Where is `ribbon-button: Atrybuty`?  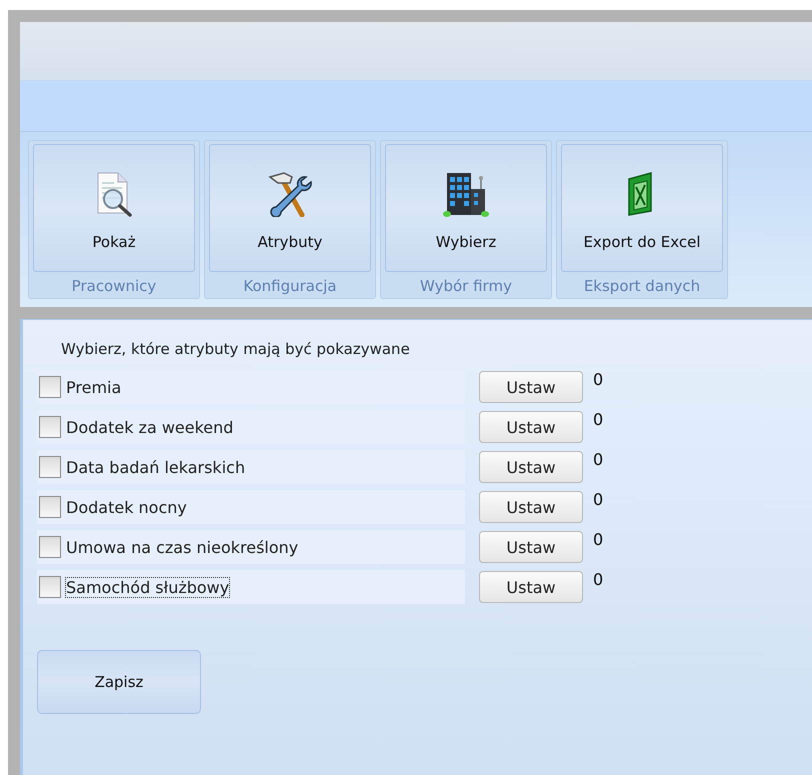
ribbon-button: Atrybuty is located at coordinates (290, 208).